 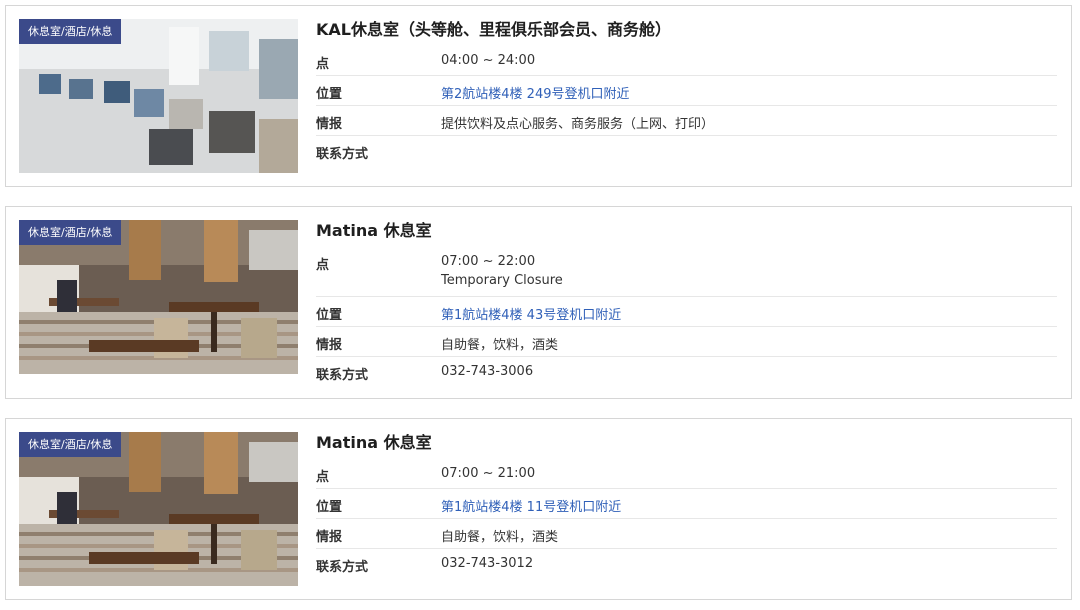 I want to click on location-row: 位置 第1航站楼4楼 43号登机口附近, so click(x=686, y=312).